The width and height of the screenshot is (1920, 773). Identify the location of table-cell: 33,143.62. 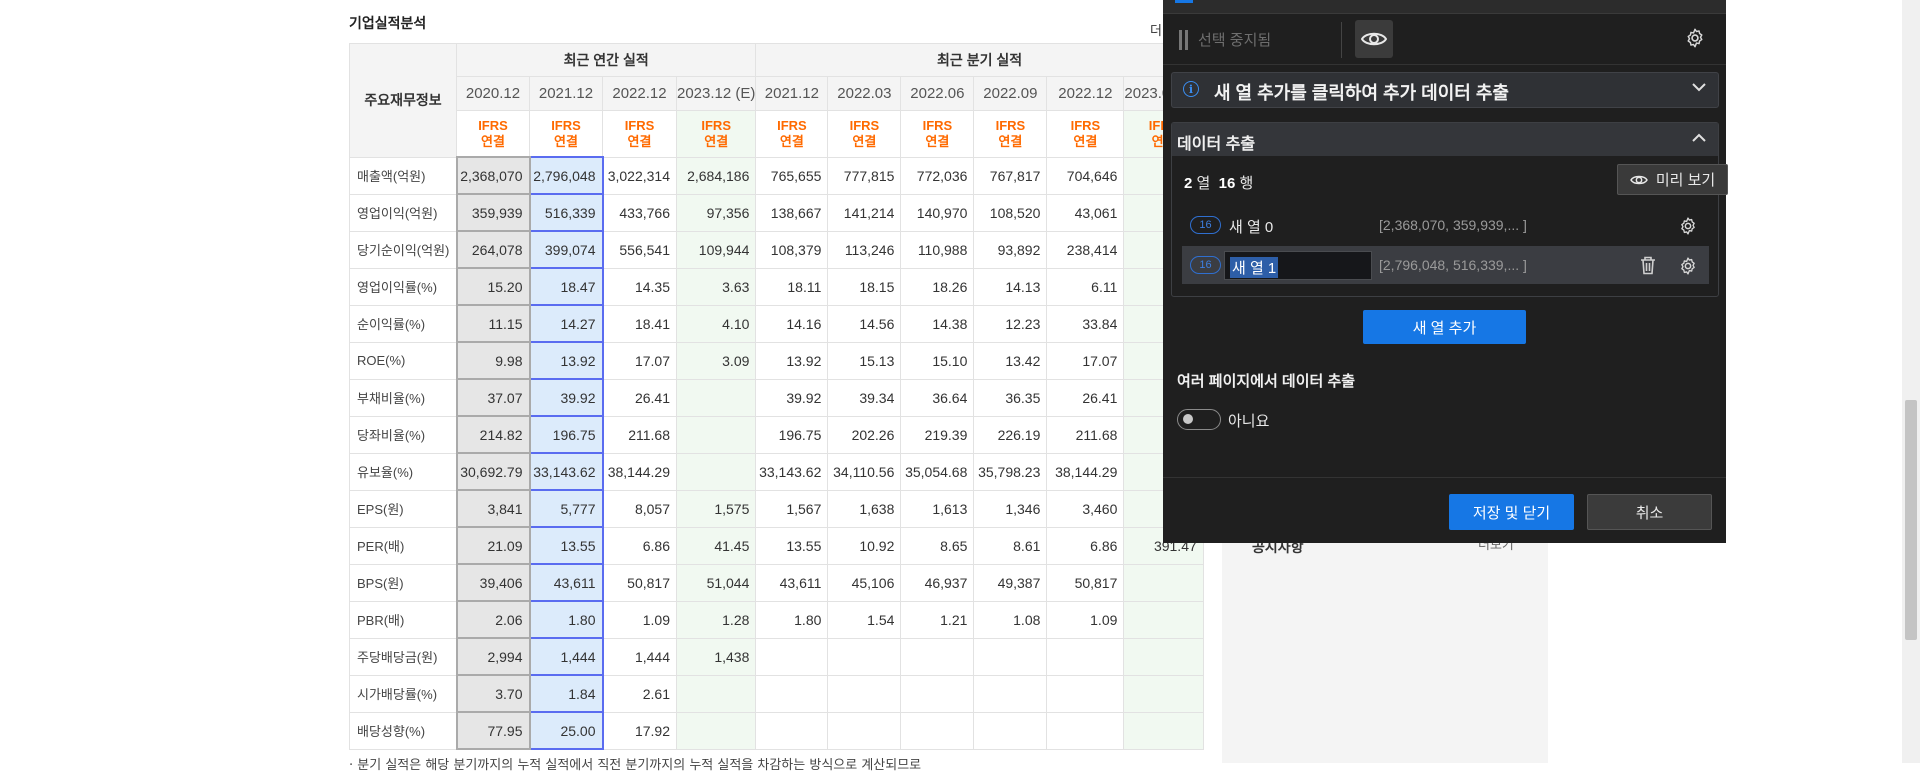
(792, 471).